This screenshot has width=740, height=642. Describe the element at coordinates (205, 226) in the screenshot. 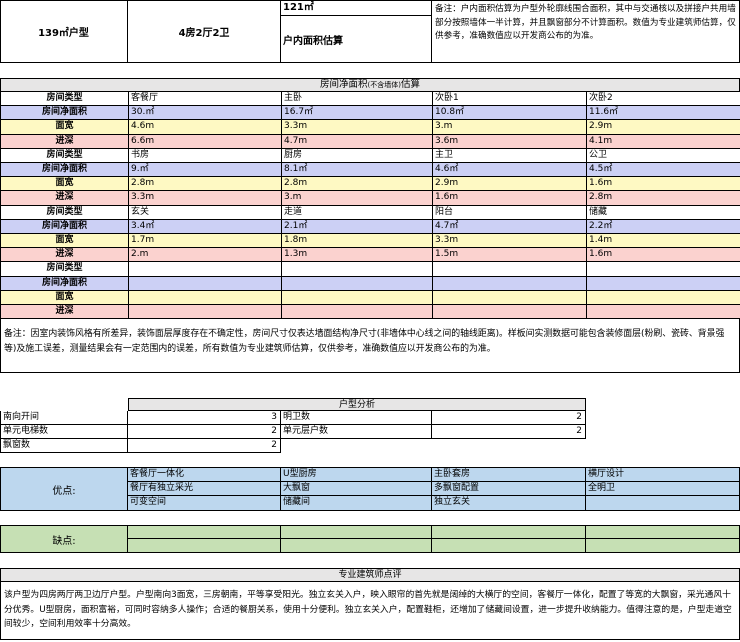

I see `room-cell: 3.4㎡` at that location.